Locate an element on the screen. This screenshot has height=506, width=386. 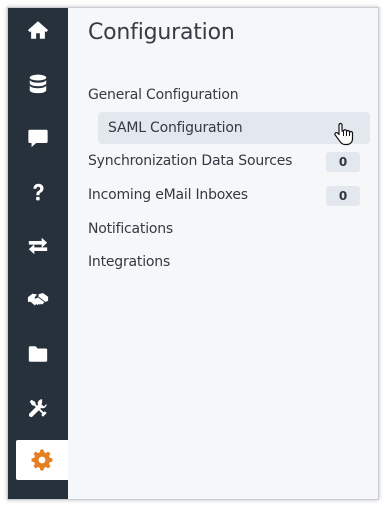
home-icon is located at coordinates (38, 30).